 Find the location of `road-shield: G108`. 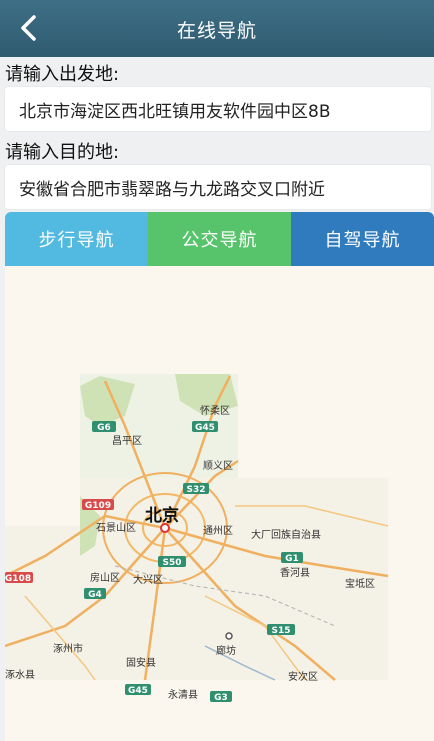

road-shield: G108 is located at coordinates (19, 578).